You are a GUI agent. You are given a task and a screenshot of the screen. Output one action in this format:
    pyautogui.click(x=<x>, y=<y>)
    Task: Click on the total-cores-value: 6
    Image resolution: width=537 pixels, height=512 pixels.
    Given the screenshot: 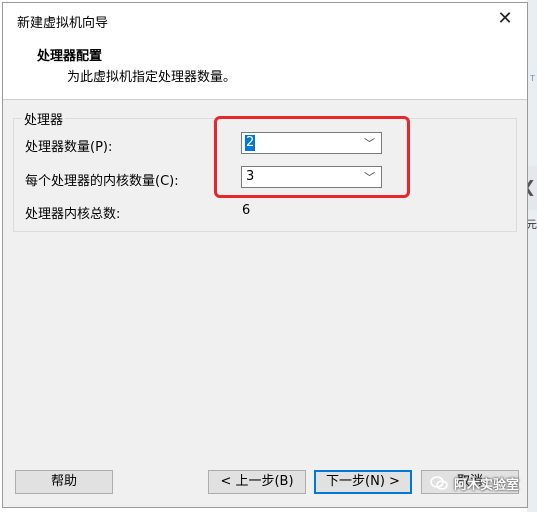 What is the action you would take?
    pyautogui.click(x=246, y=210)
    